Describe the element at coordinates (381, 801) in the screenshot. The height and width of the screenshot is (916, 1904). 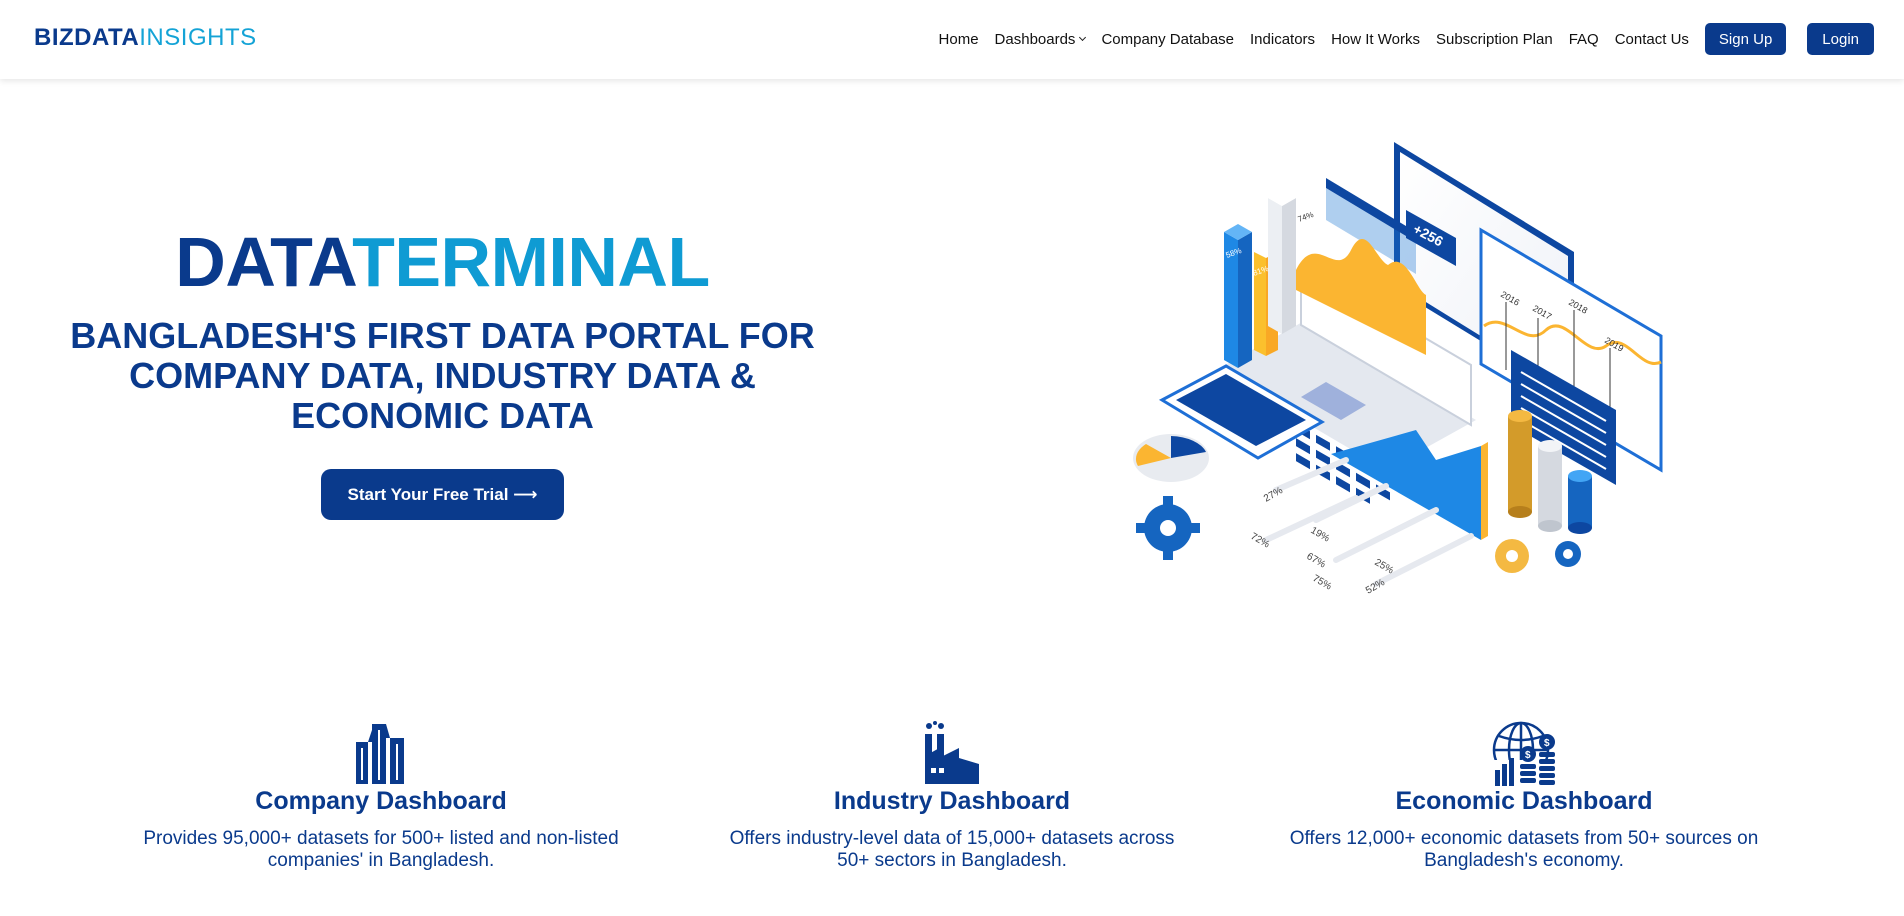
I see `feature-title: Company Dashboard` at that location.